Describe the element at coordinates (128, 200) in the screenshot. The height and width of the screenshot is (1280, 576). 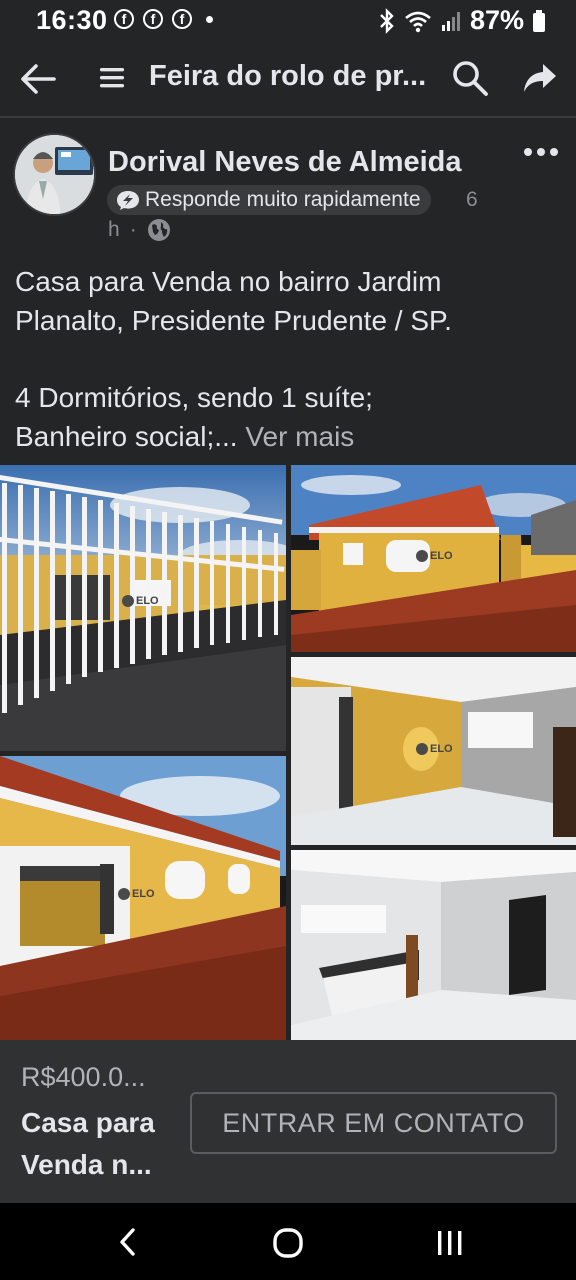
I see `lightning-chat-icon` at that location.